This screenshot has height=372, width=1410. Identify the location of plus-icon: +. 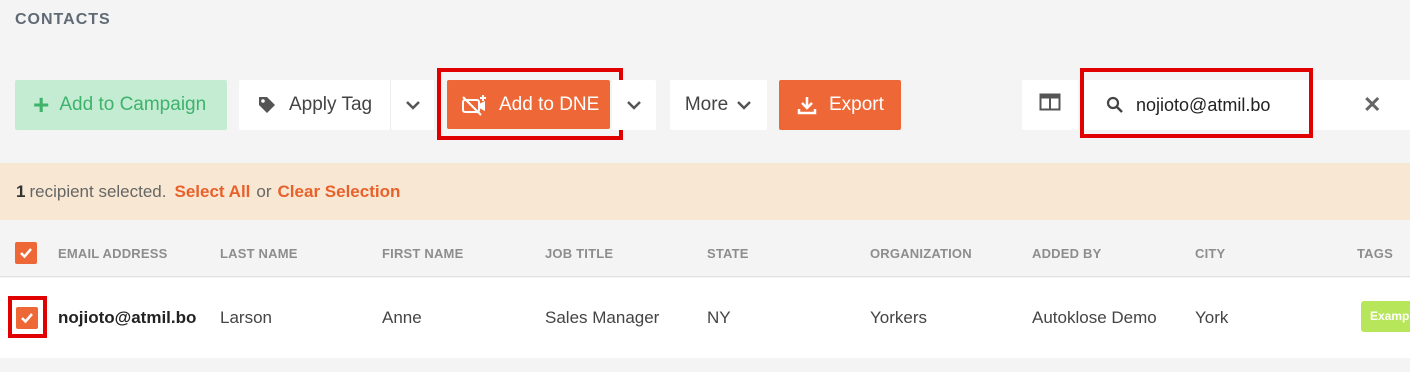
(41, 104).